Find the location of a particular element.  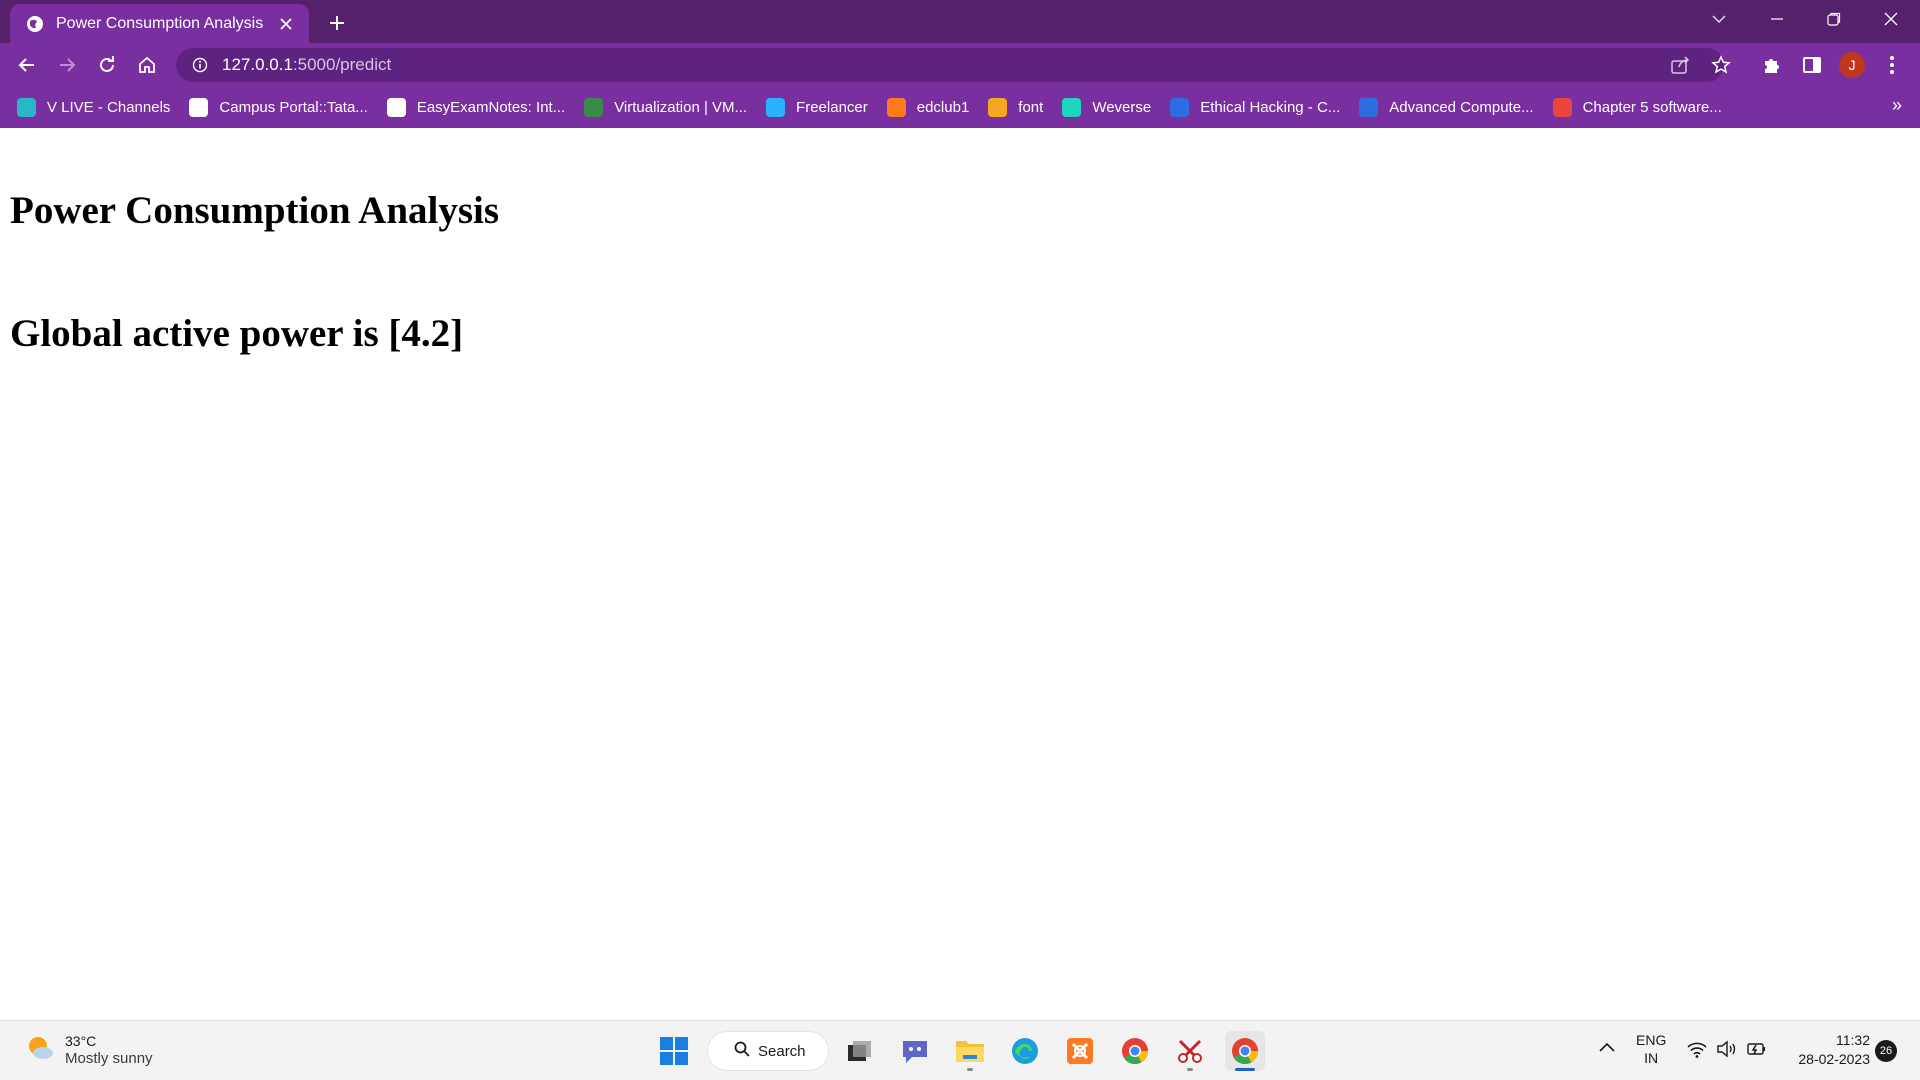

site-info-icon is located at coordinates (200, 65).